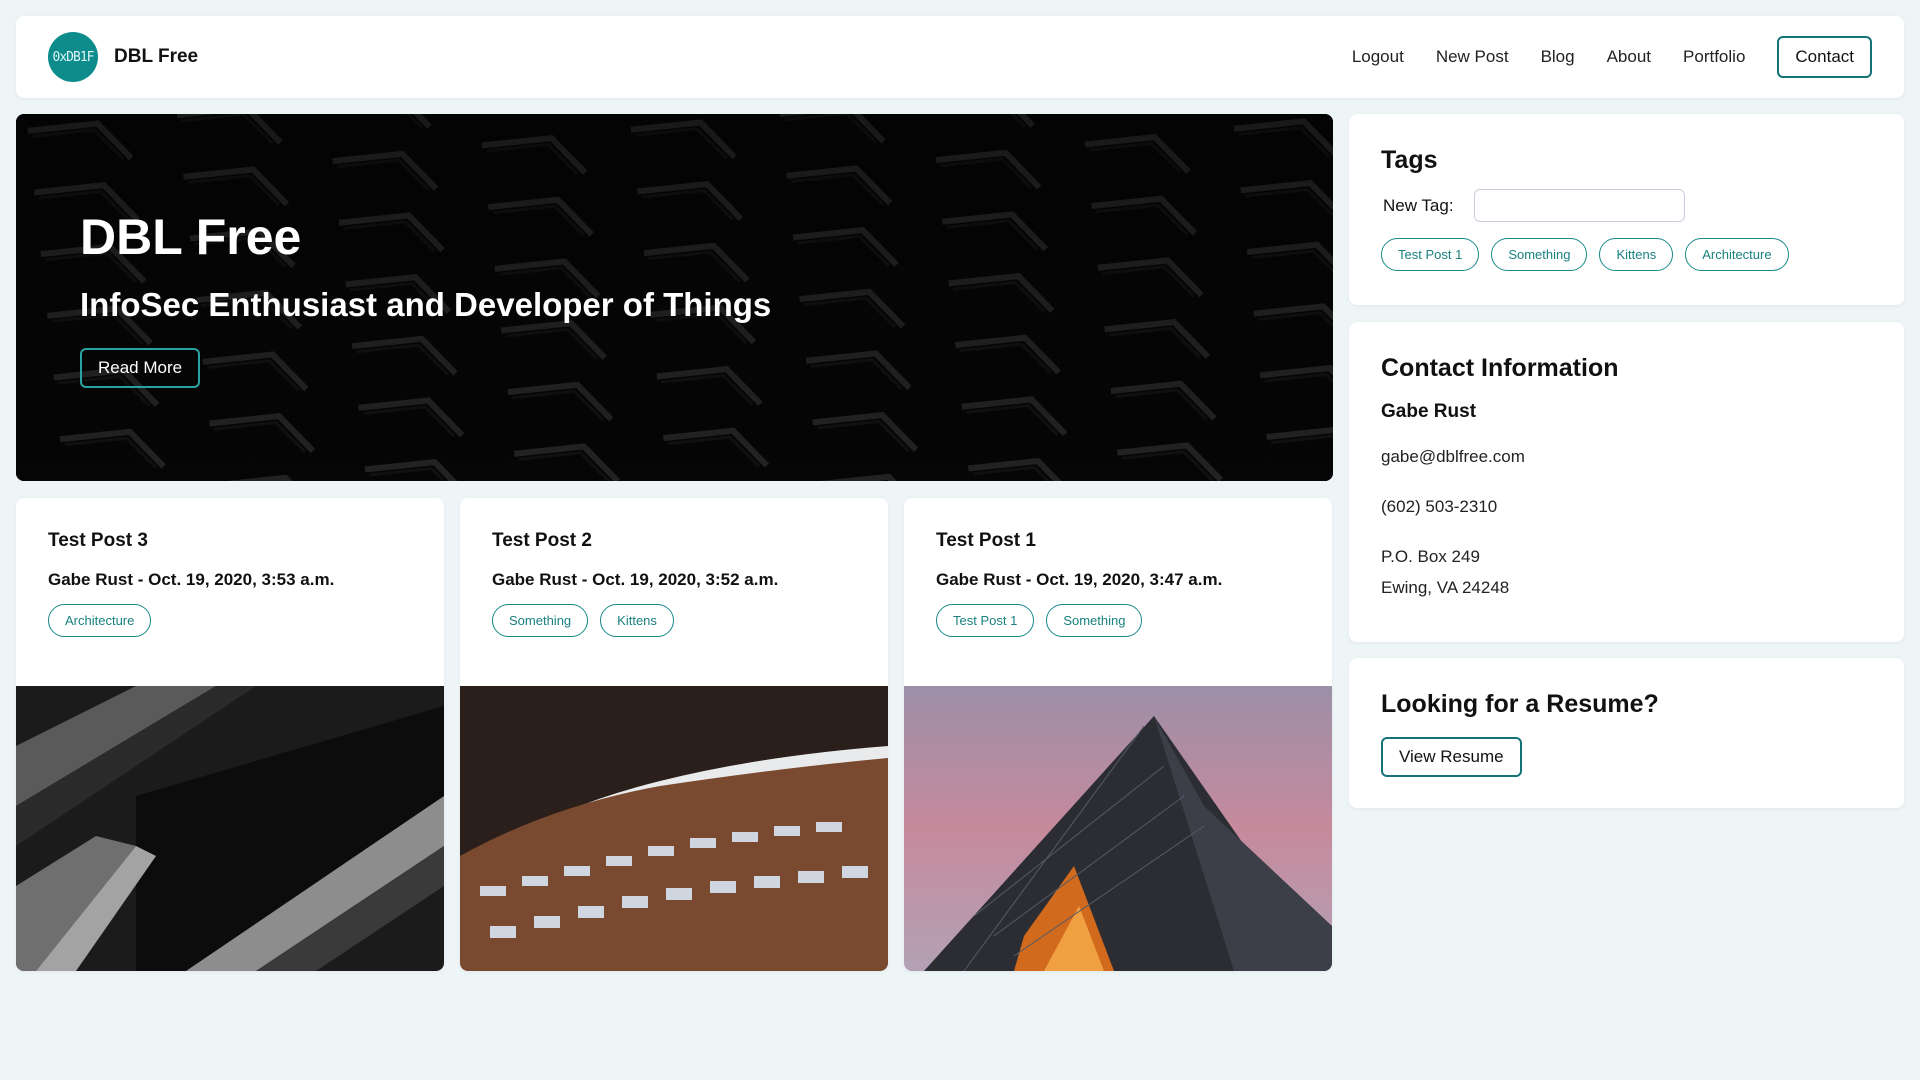  Describe the element at coordinates (1472, 57) in the screenshot. I see `nav-link-new-post: New Post` at that location.